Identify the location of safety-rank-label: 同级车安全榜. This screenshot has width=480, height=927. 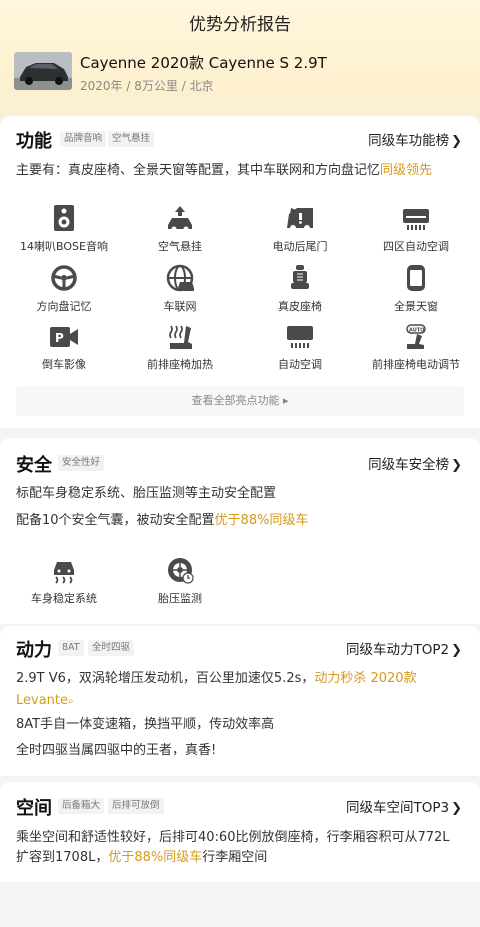
(409, 465).